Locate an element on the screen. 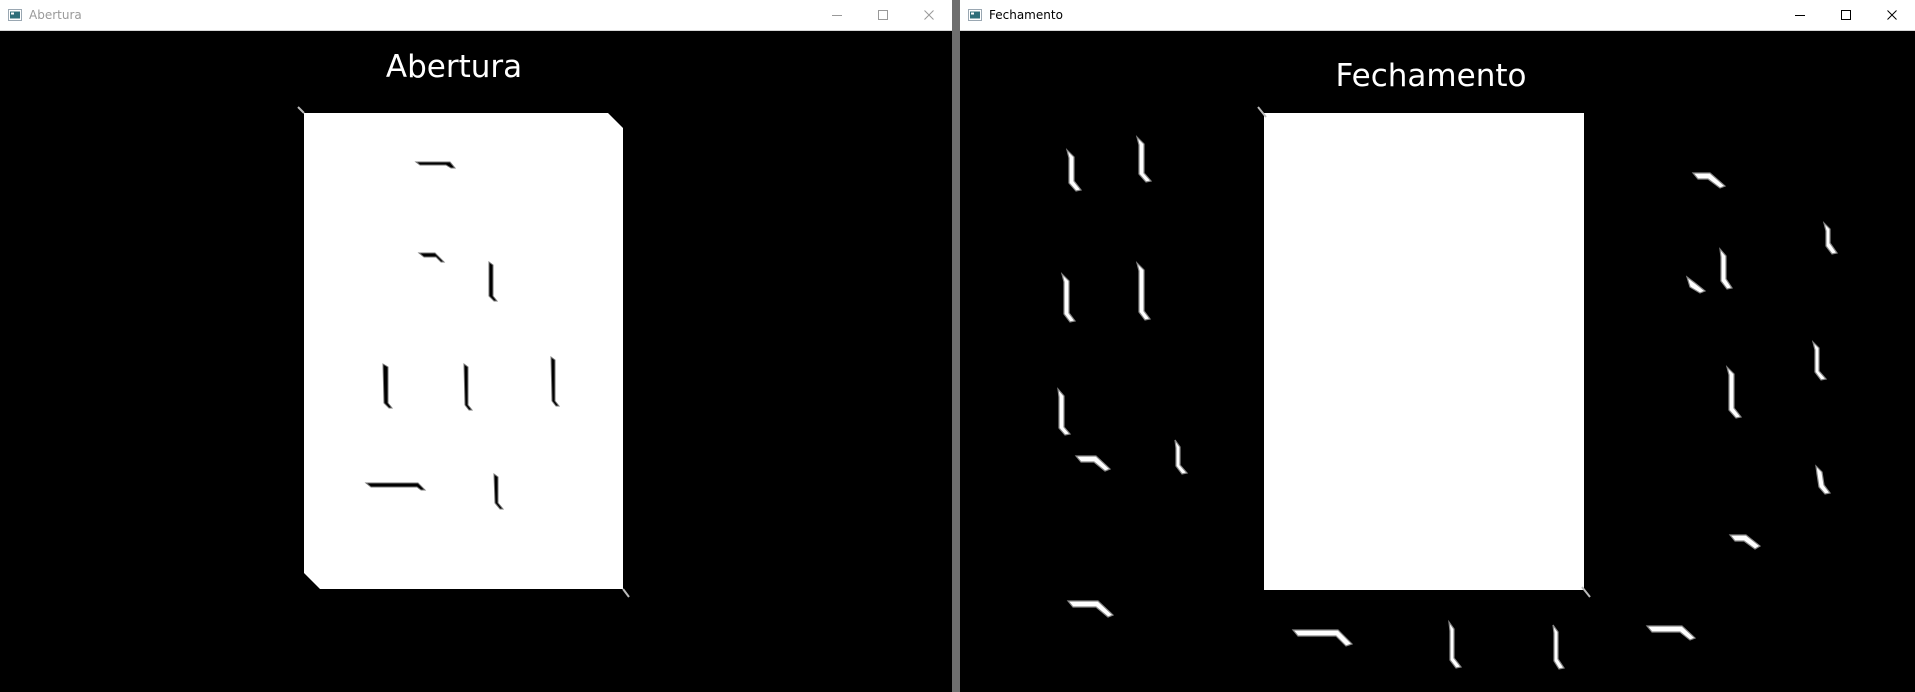 The height and width of the screenshot is (692, 1915). titlebar: Fechamento is located at coordinates (1437, 15).